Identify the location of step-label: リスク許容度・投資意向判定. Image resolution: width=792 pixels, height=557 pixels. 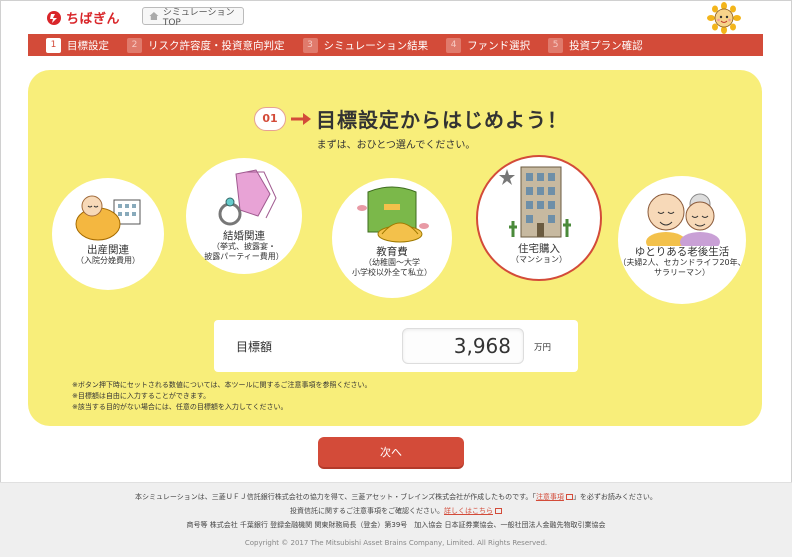
(216, 45).